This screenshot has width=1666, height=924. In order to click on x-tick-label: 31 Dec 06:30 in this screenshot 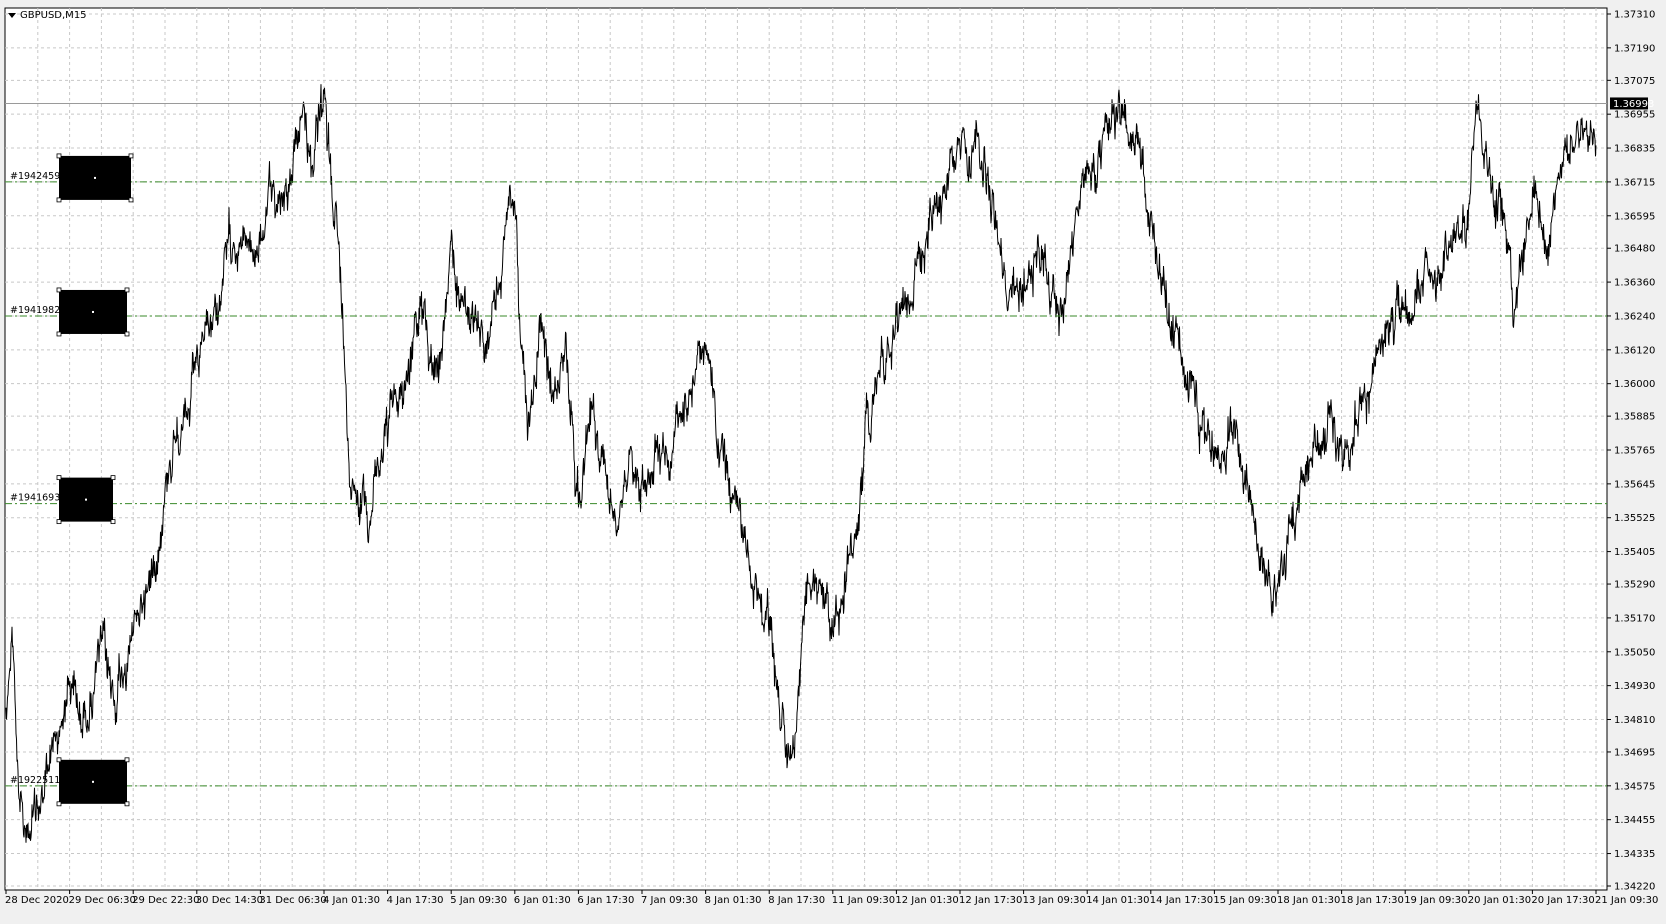, I will do `click(292, 900)`.